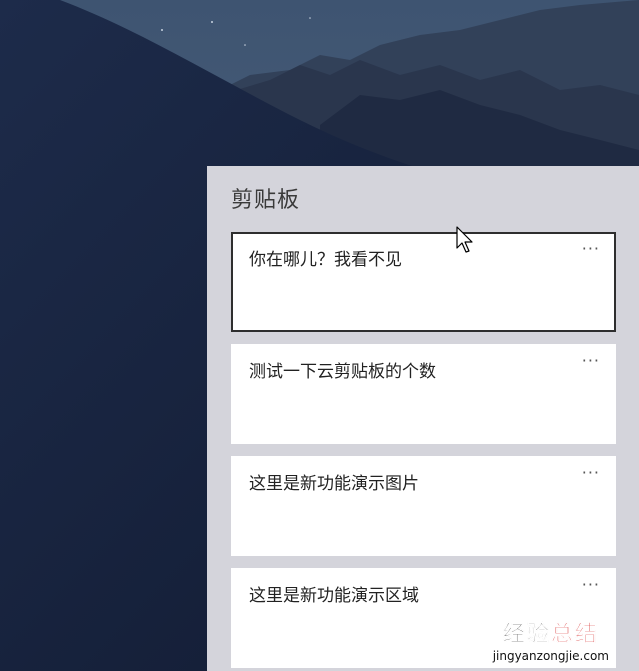 The image size is (639, 671). What do you see at coordinates (325, 260) in the screenshot?
I see `clip-text: 你在哪儿？我看不见` at bounding box center [325, 260].